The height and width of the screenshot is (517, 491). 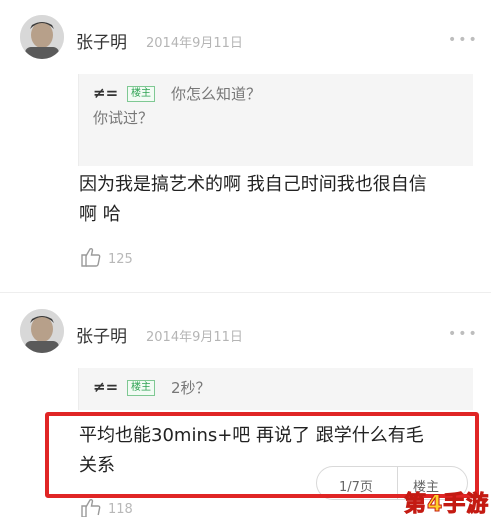 I want to click on divider, so click(x=245, y=292).